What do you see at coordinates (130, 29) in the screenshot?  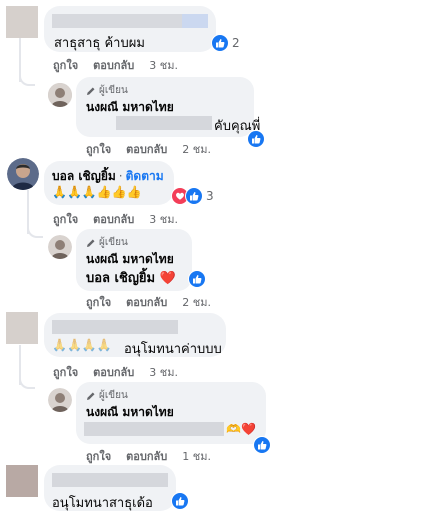 I see `comment-bubble: สาธุสาธุ ค้าบผม` at bounding box center [130, 29].